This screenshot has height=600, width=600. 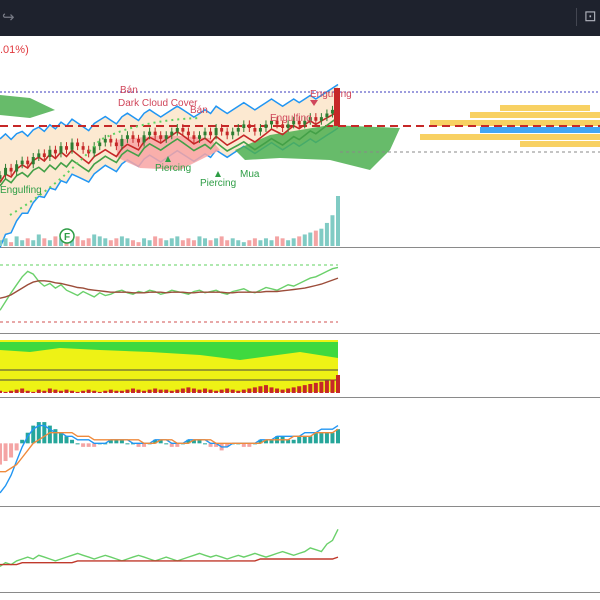 What do you see at coordinates (67, 237) in the screenshot?
I see `volume-badge-label: F` at bounding box center [67, 237].